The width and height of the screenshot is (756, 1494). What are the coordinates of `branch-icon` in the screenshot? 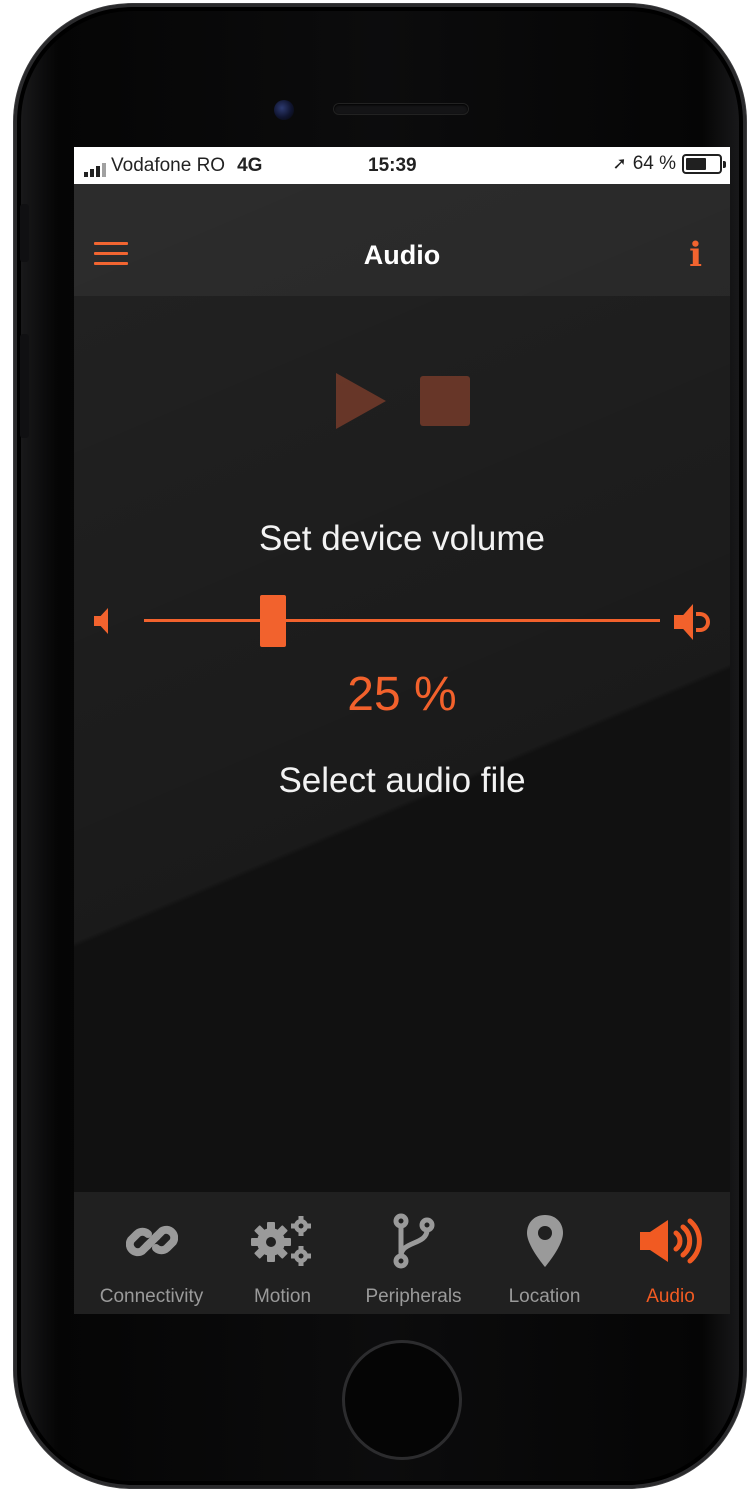 It's located at (413, 1241).